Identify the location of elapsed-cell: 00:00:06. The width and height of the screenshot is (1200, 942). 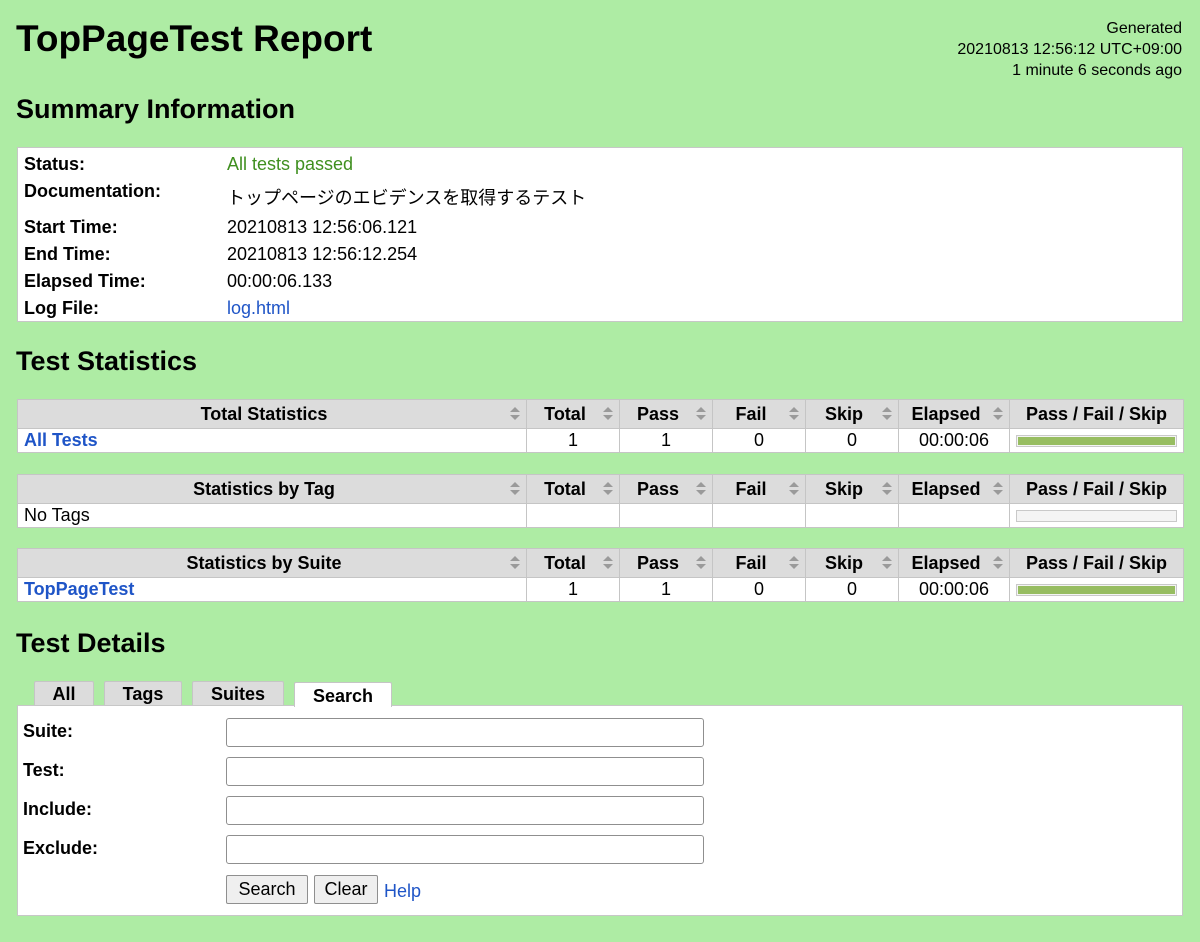
(954, 440).